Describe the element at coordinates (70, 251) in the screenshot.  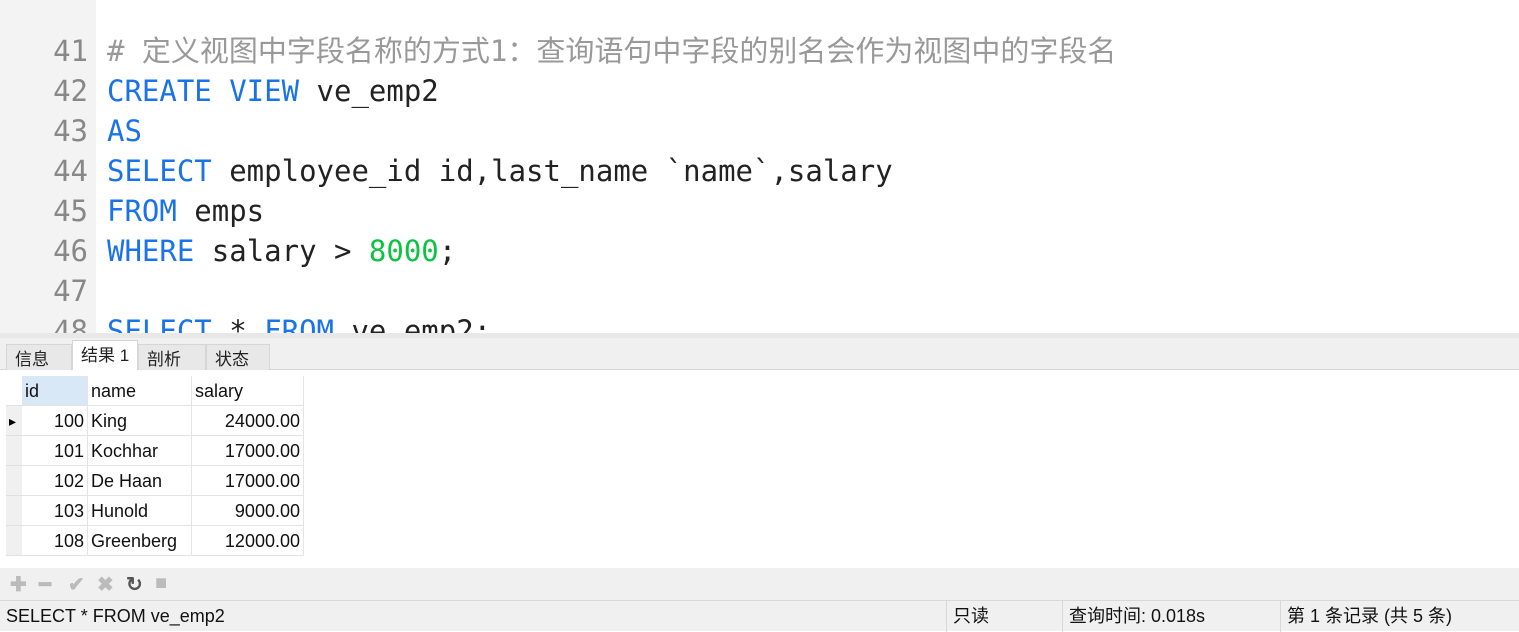
I see `line-number: 46` at that location.